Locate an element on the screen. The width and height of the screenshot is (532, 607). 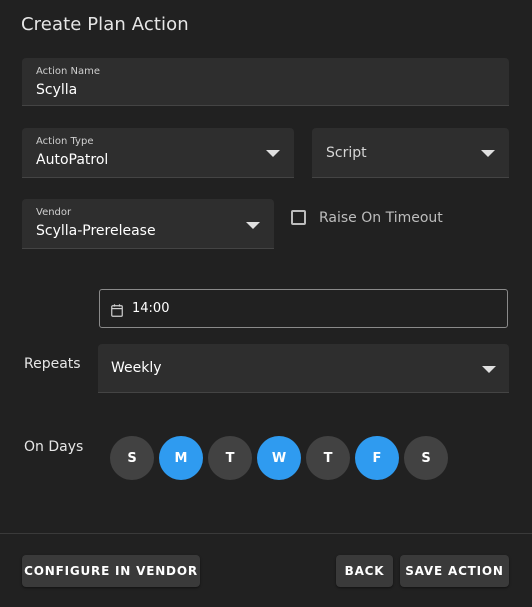
day-wednesday: W is located at coordinates (279, 458).